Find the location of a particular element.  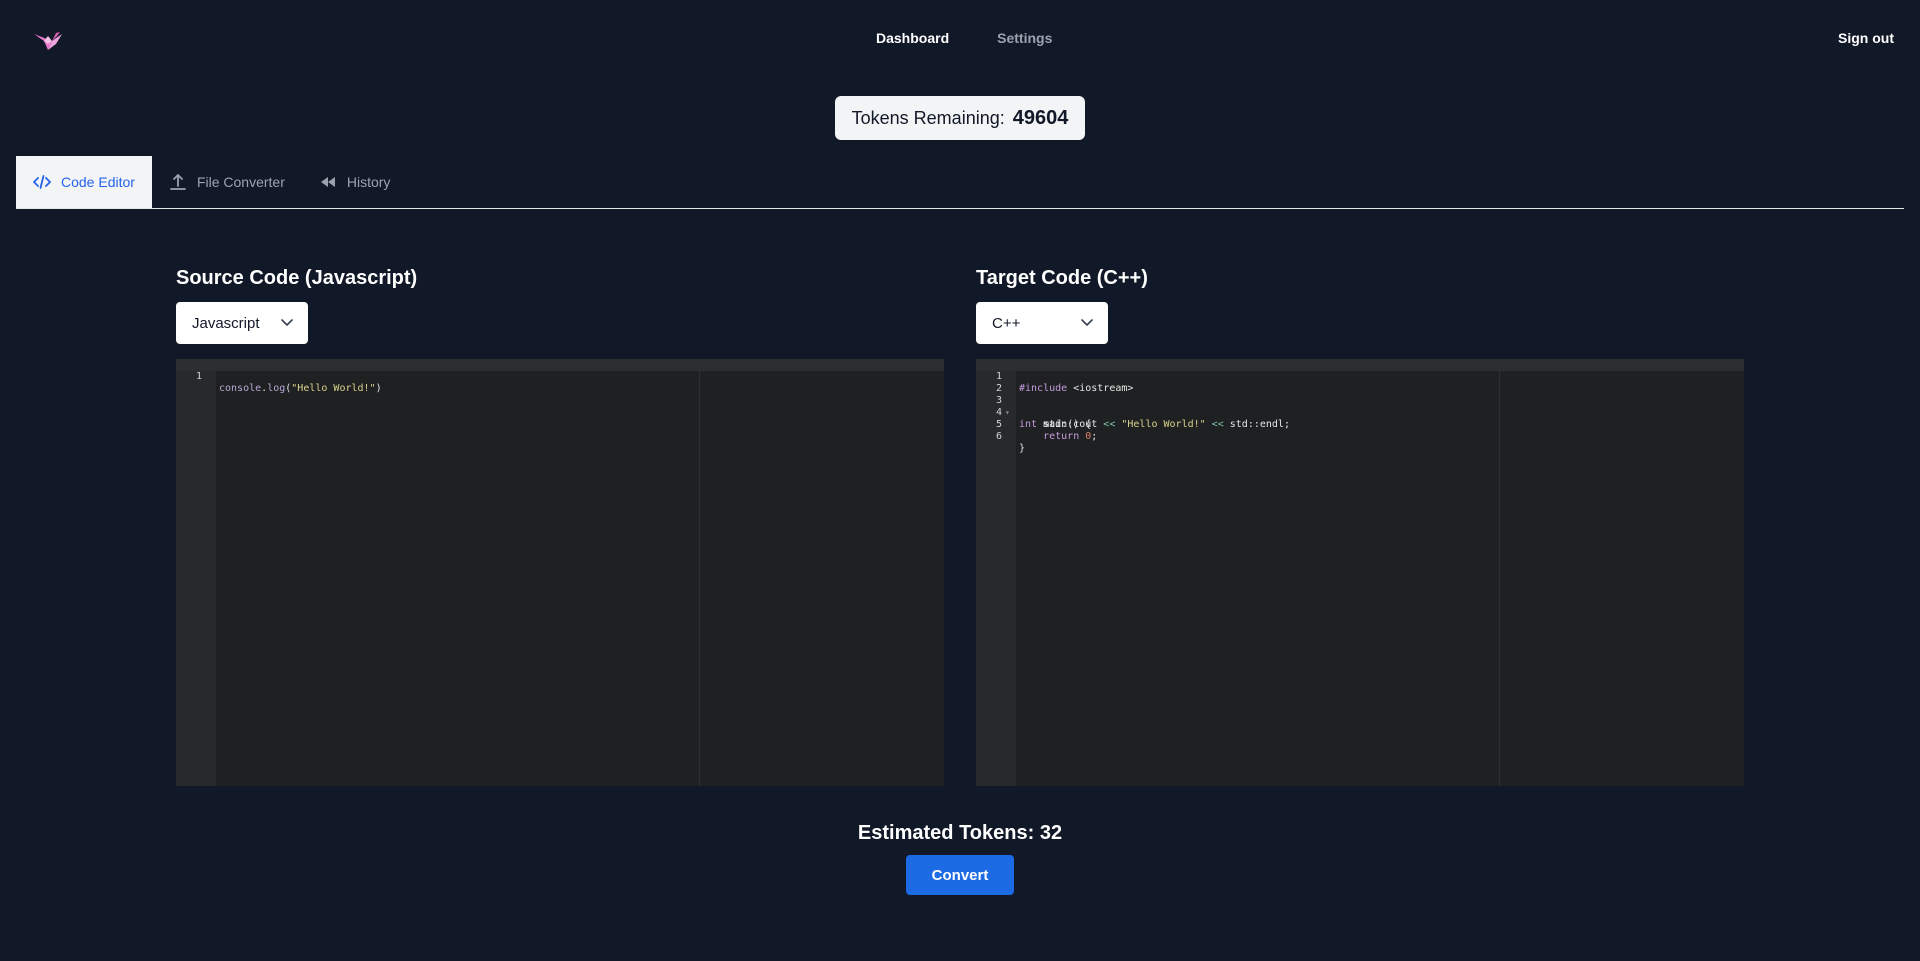

estimated-tokens: Estimated Tokens: 32 is located at coordinates (960, 833).